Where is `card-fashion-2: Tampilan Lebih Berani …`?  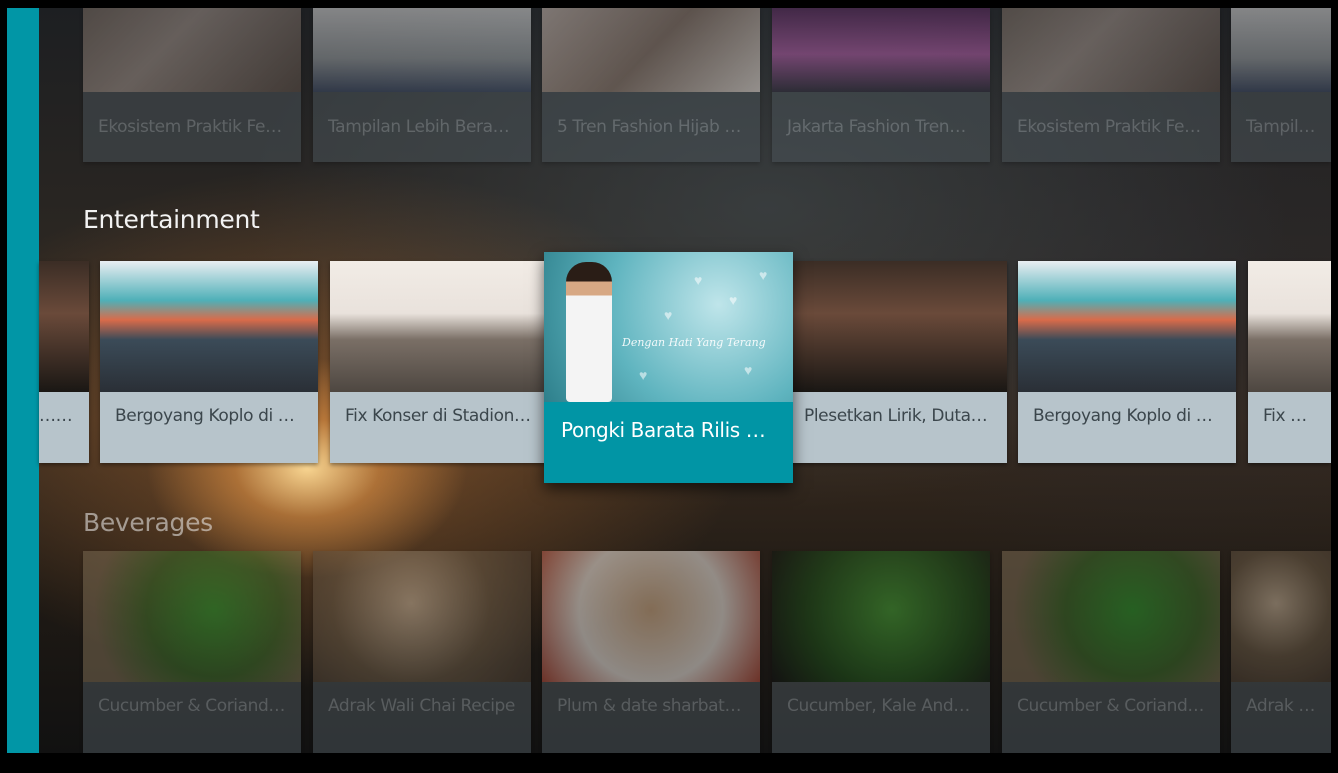
card-fashion-2: Tampilan Lebih Berani … is located at coordinates (422, 85).